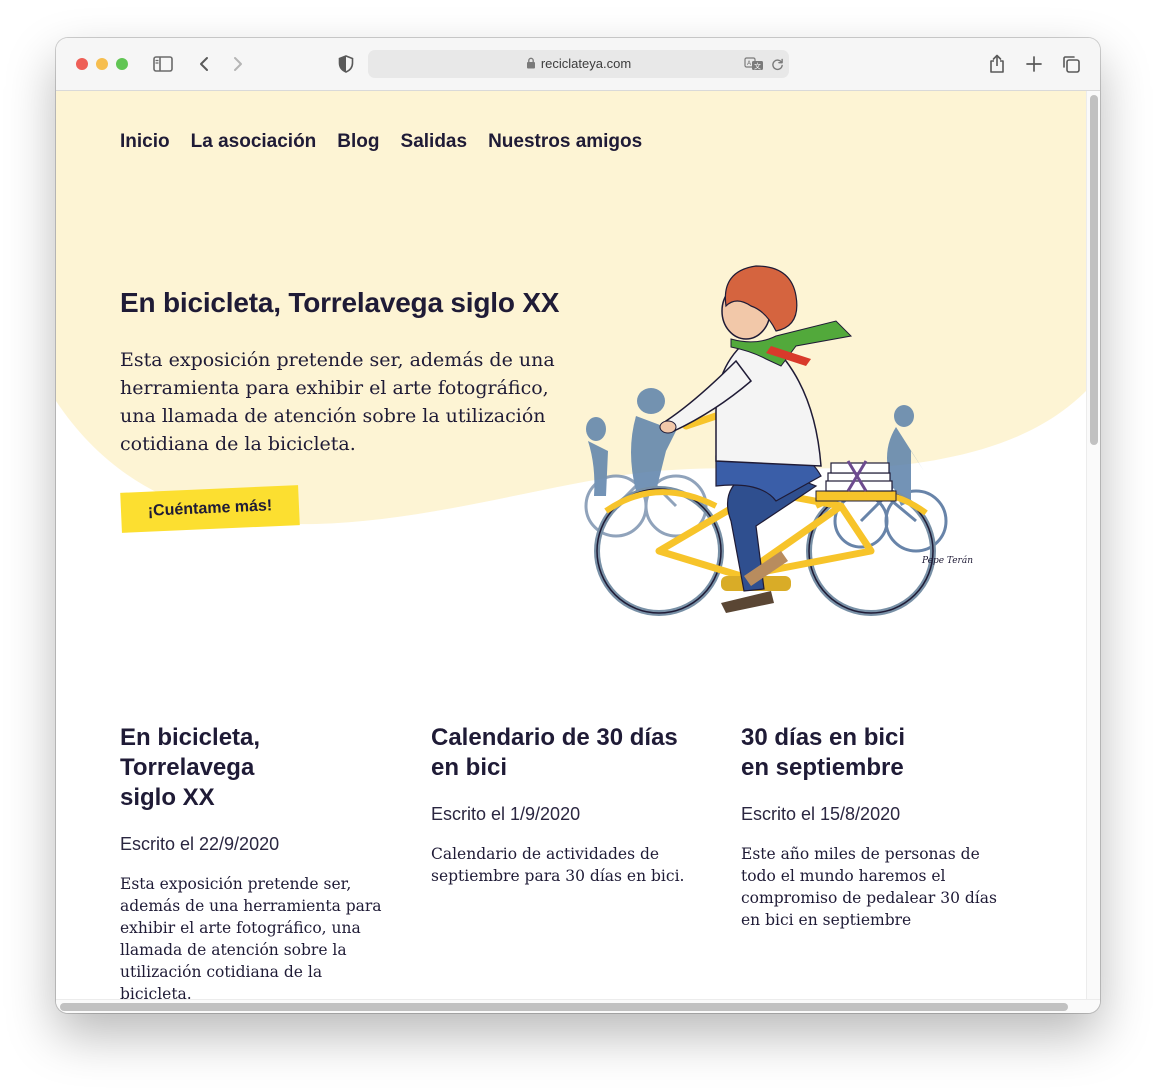 This screenshot has height=1088, width=1156. Describe the element at coordinates (204, 64) in the screenshot. I see `back-icon` at that location.